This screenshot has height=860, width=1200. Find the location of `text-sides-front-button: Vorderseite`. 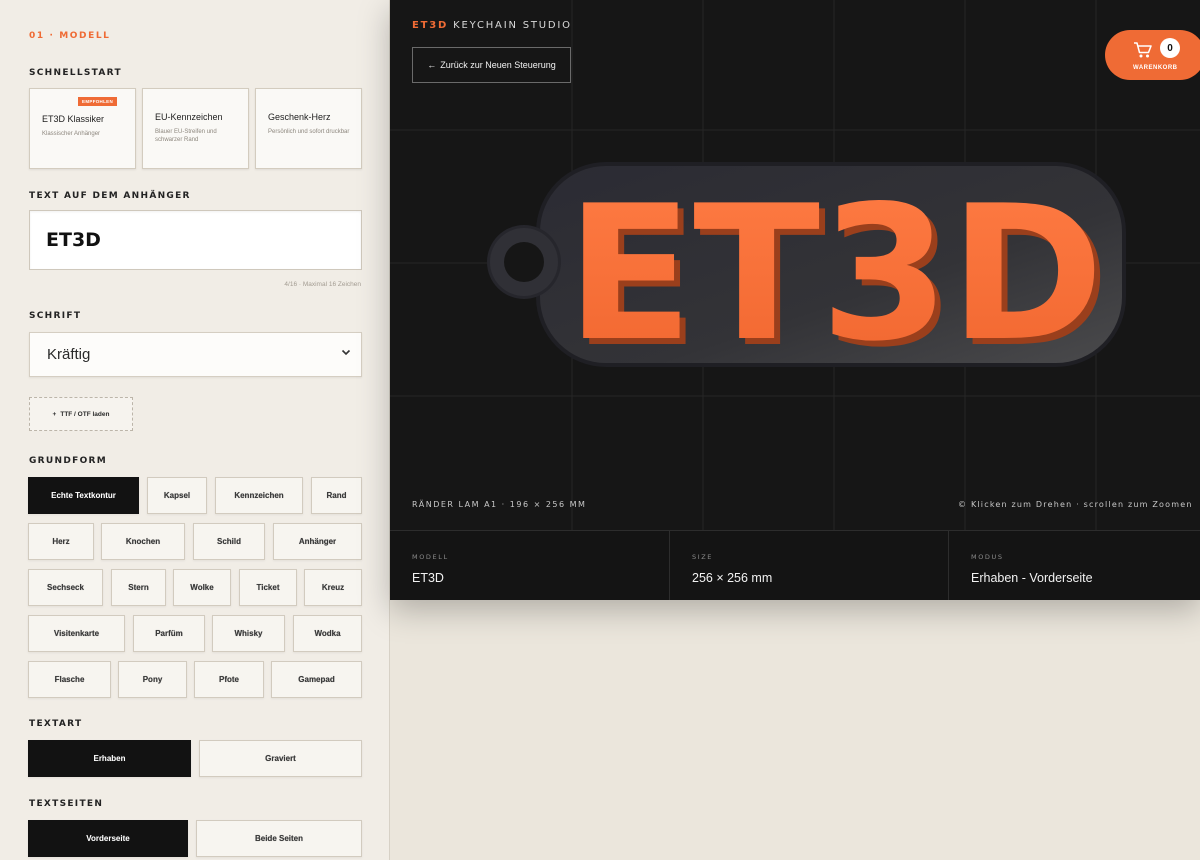

text-sides-front-button: Vorderseite is located at coordinates (108, 838).